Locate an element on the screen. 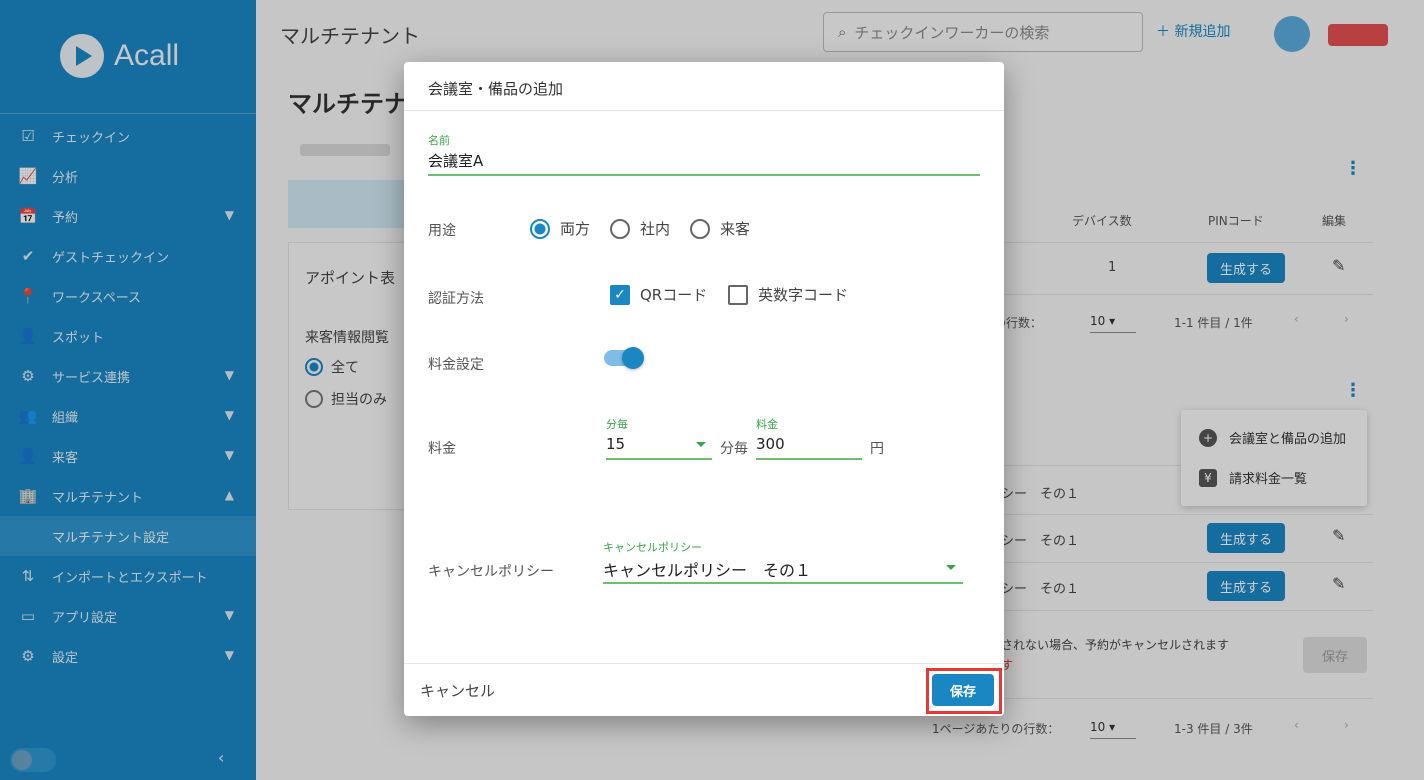 The height and width of the screenshot is (780, 1424). cancel-policy-label: キャンセルポリシー is located at coordinates (491, 572).